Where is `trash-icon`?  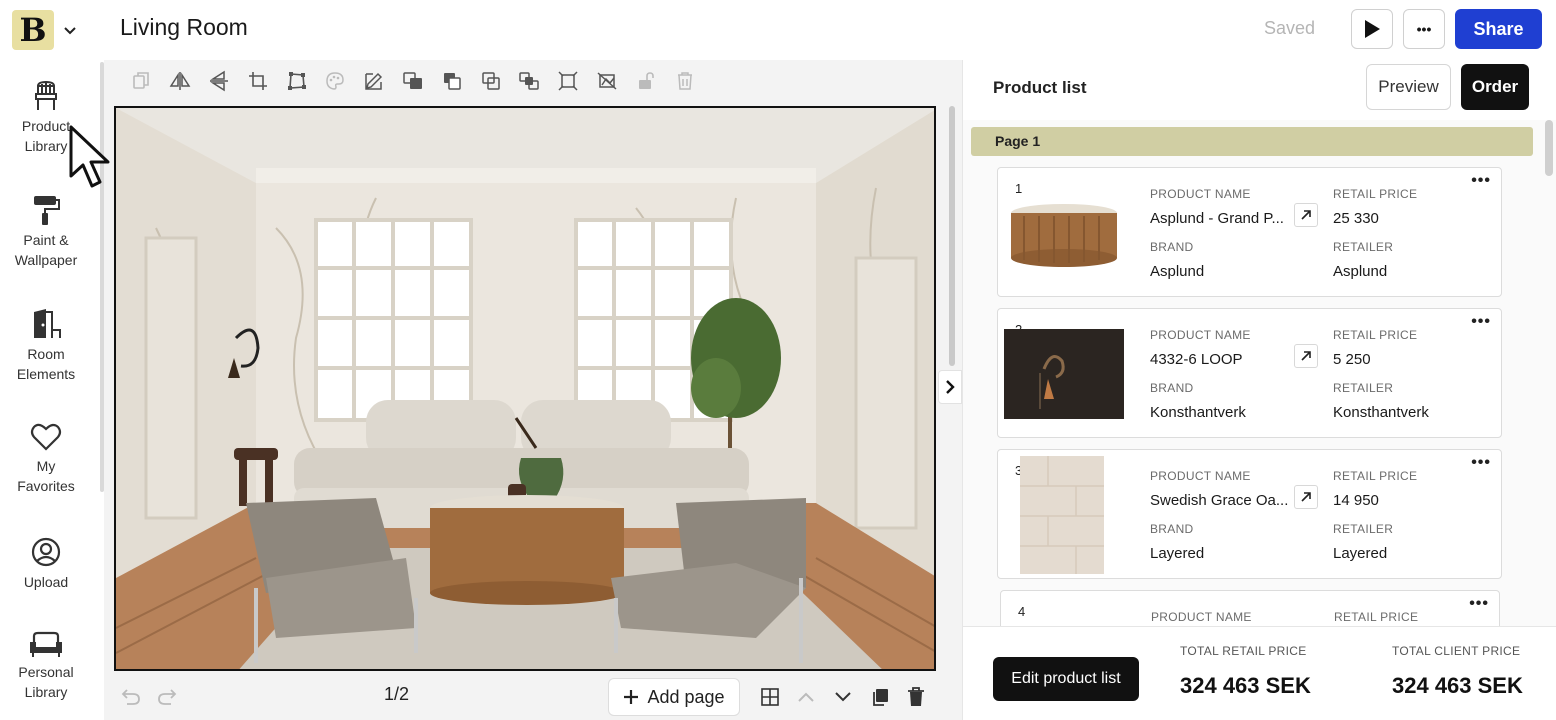
trash-icon is located at coordinates (916, 696).